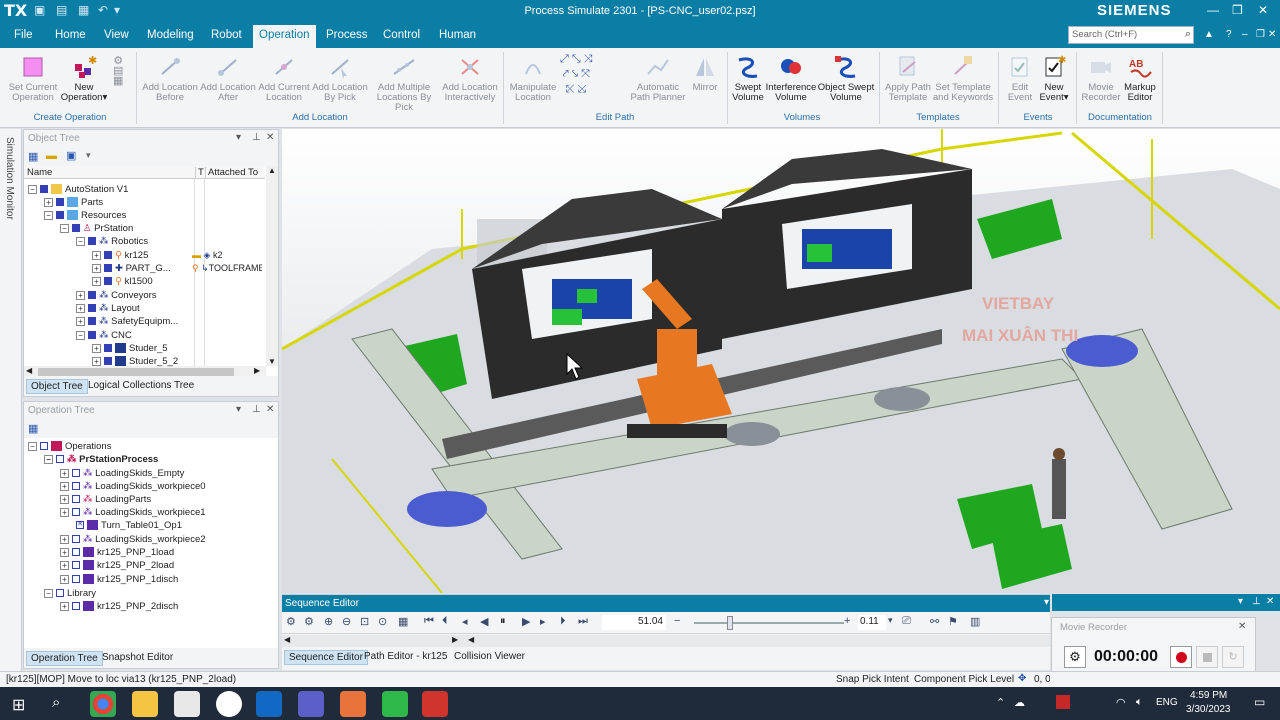  I want to click on object-swept-volume-button: Object Swept Volume, so click(846, 78).